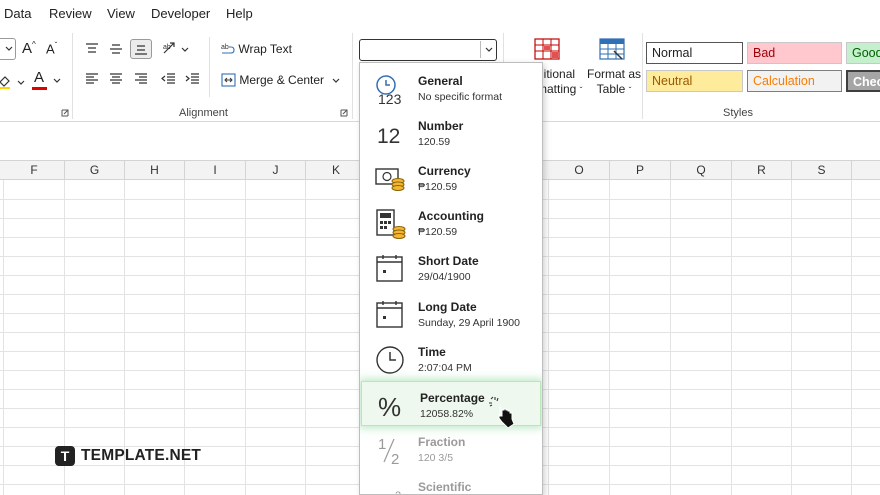  I want to click on format-option-label: Percentage, so click(452, 398).